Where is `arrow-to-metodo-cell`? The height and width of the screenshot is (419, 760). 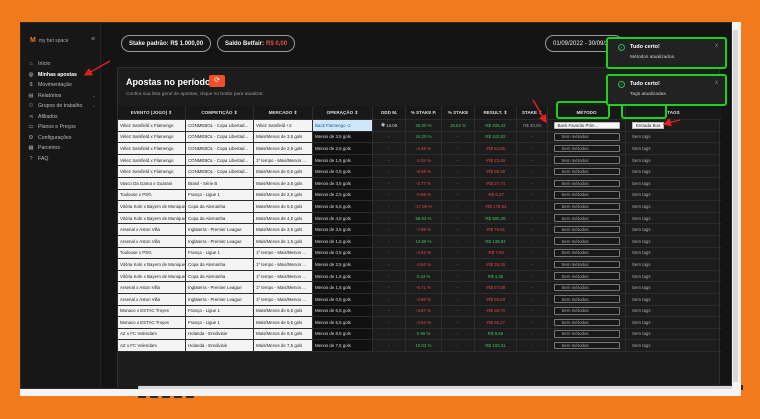 arrow-to-metodo-cell is located at coordinates (539, 111).